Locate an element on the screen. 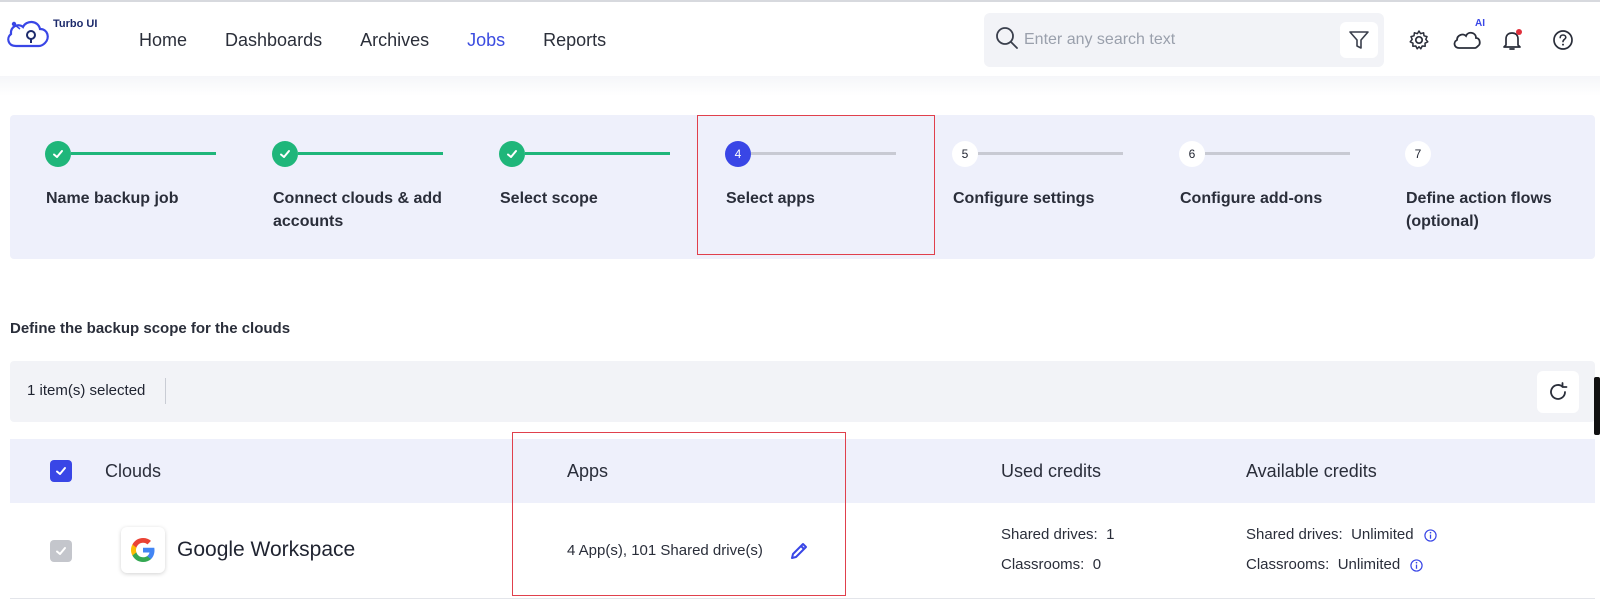 The width and height of the screenshot is (1600, 599). column-header-available-credits: Available credits is located at coordinates (1311, 471).